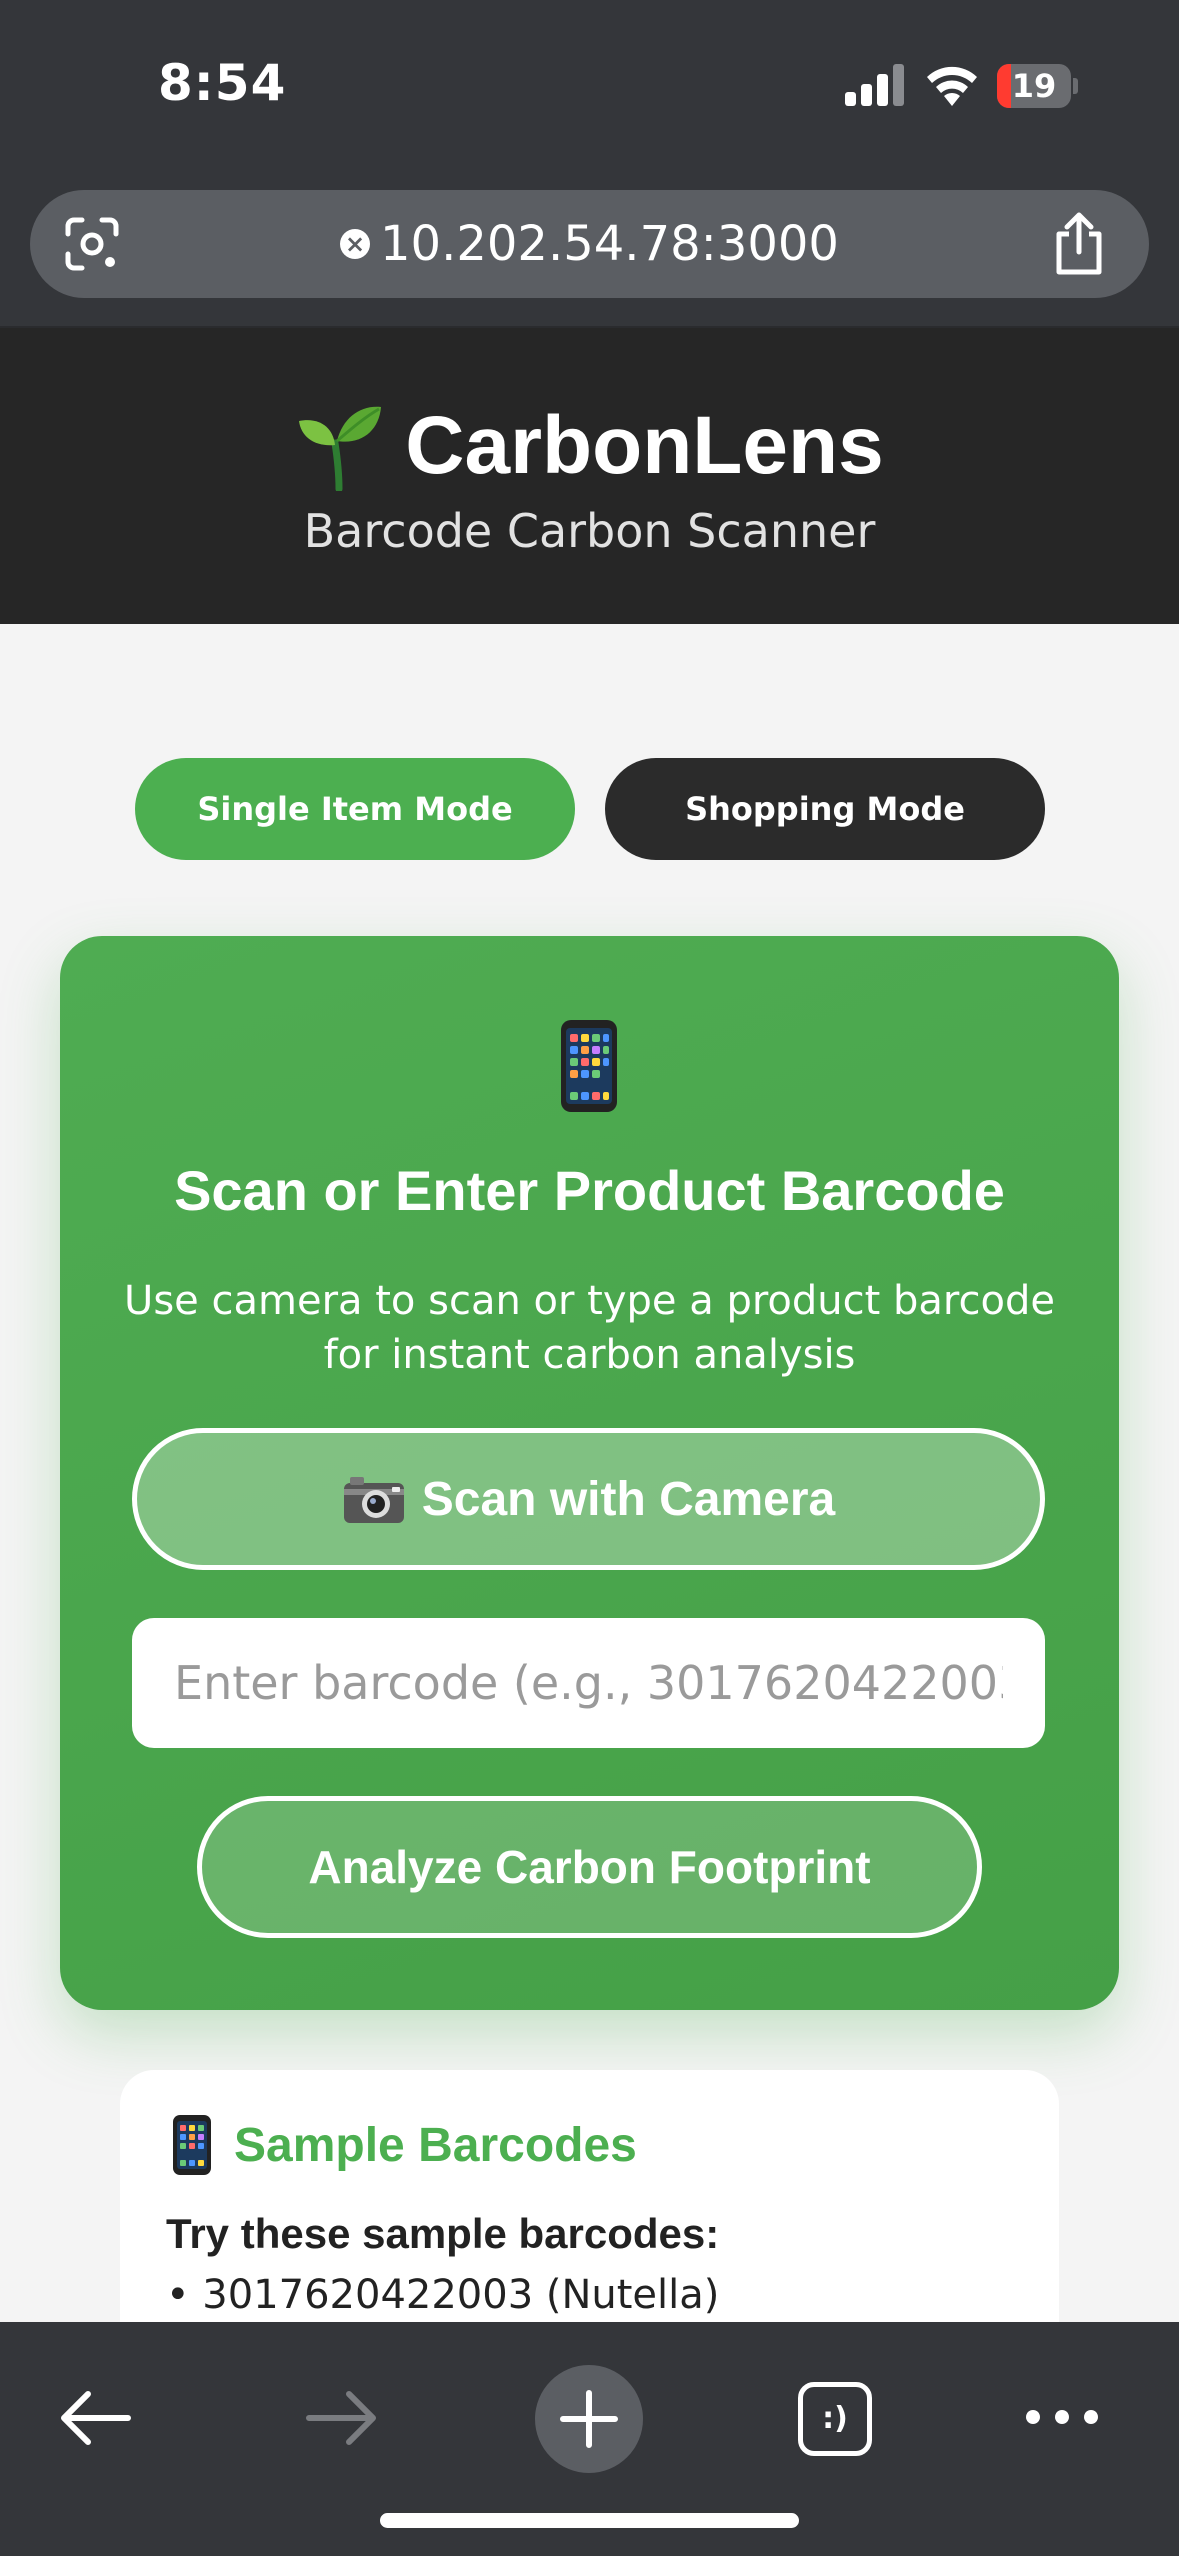 The image size is (1179, 2556). Describe the element at coordinates (589, 1867) in the screenshot. I see `analyze-carbon-footprint-button: Analyze Carbon Footprint` at that location.